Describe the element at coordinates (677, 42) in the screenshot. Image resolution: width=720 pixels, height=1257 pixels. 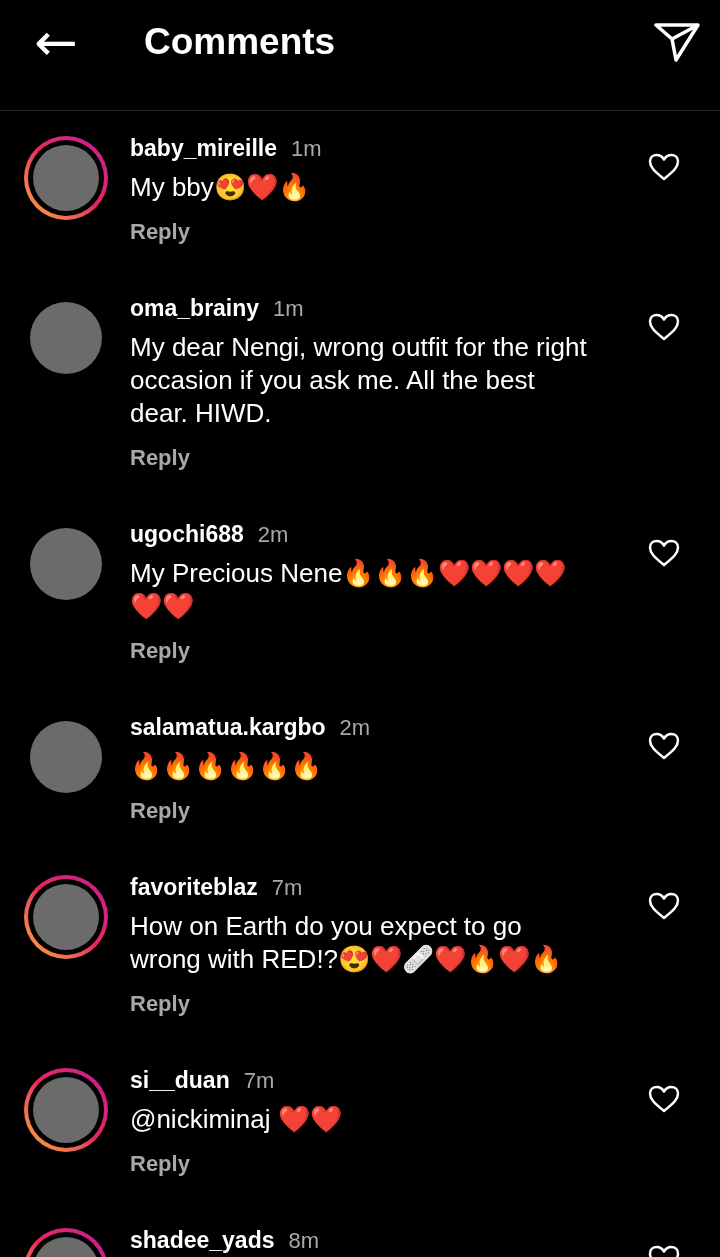
I see `send-icon` at that location.